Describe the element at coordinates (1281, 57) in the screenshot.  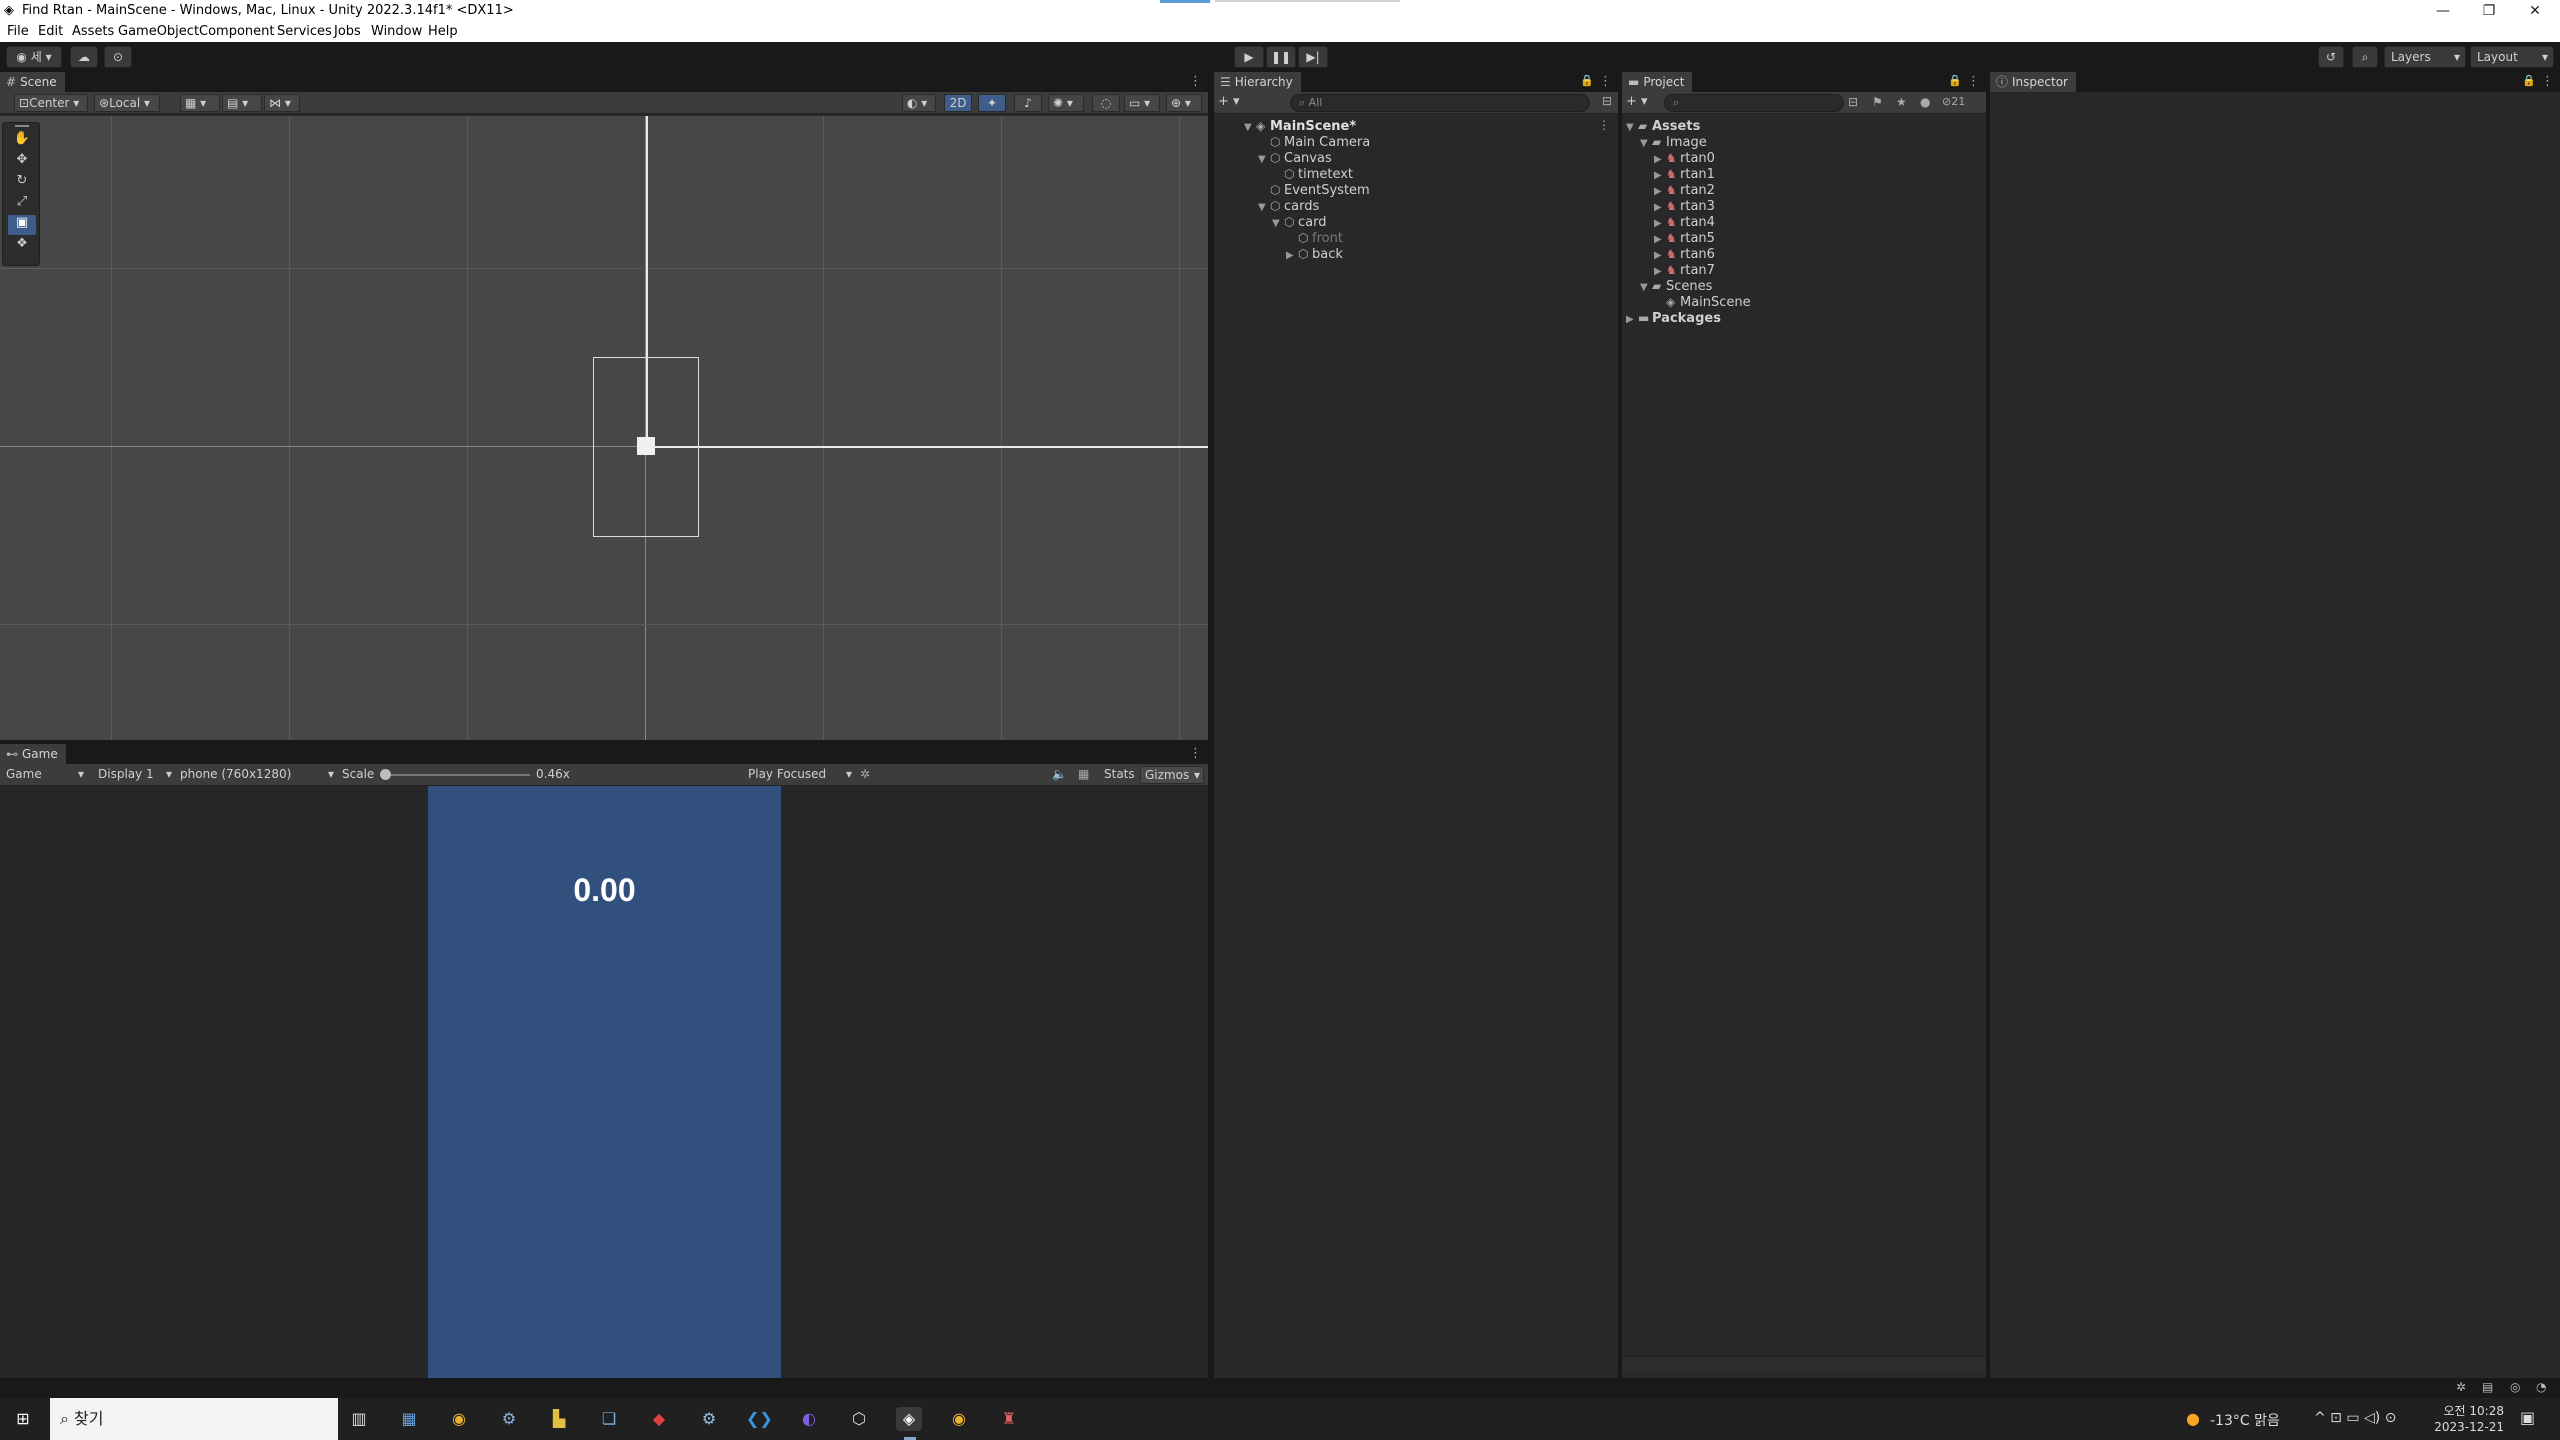
I see `pause-button: ❚❚` at that location.